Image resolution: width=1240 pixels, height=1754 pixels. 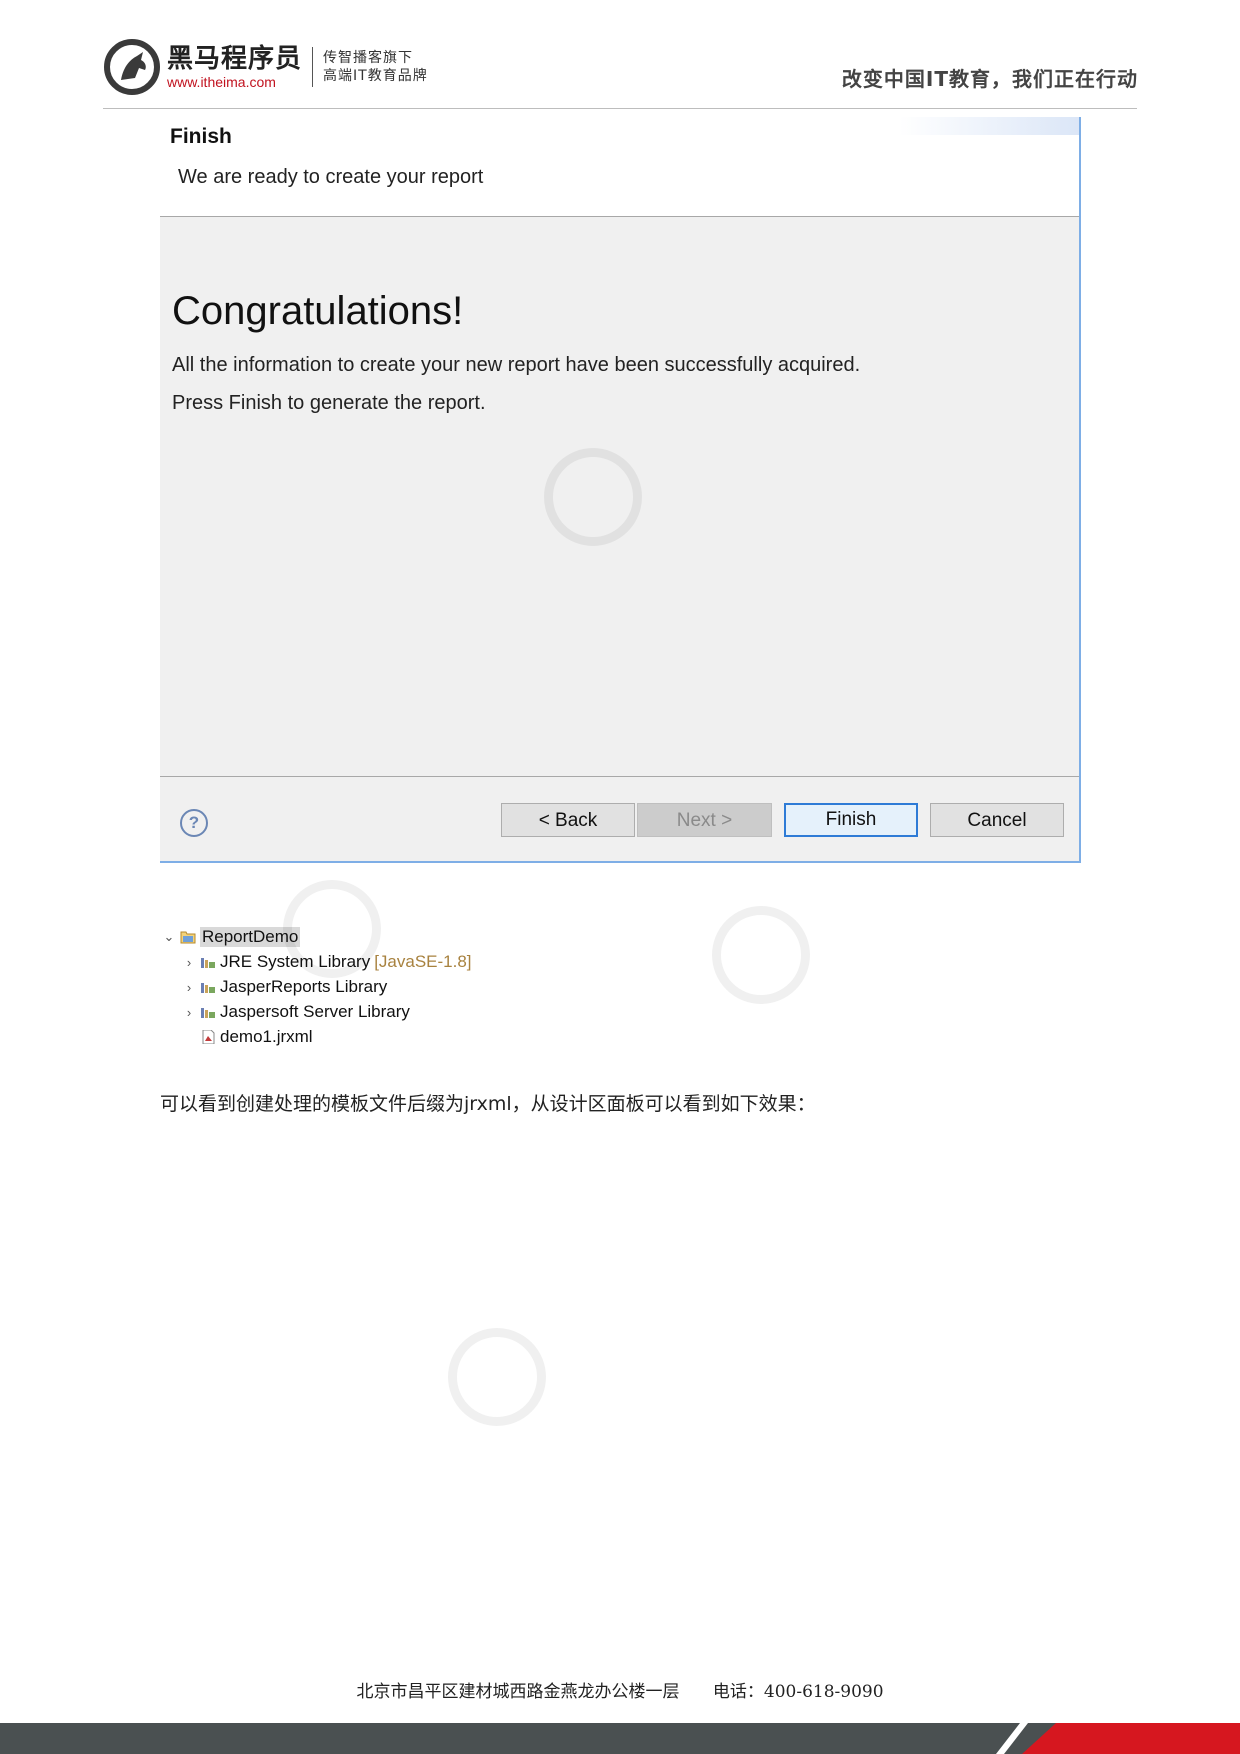 What do you see at coordinates (201, 136) in the screenshot?
I see `dialog-title: Finish` at bounding box center [201, 136].